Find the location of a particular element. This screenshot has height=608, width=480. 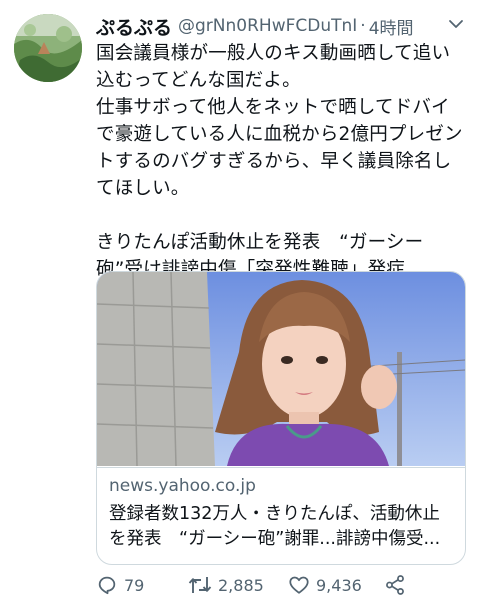

like-count: 9,436 is located at coordinates (339, 585).